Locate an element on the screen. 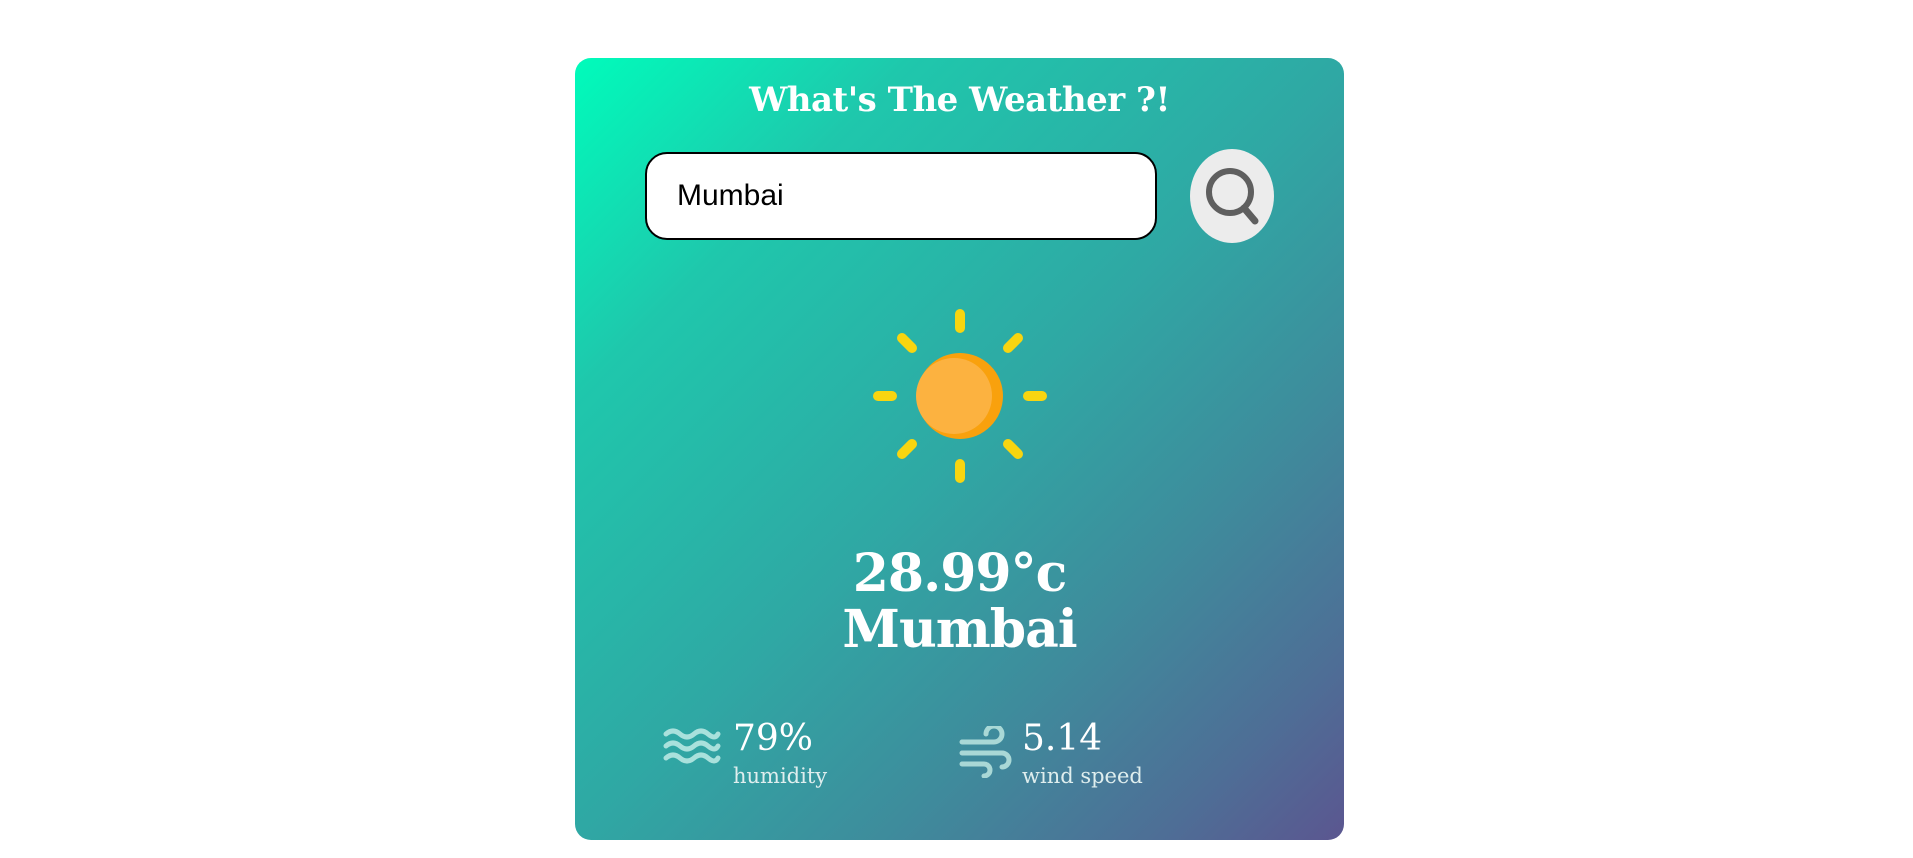 The height and width of the screenshot is (858, 1913). search-icon is located at coordinates (1232, 196).